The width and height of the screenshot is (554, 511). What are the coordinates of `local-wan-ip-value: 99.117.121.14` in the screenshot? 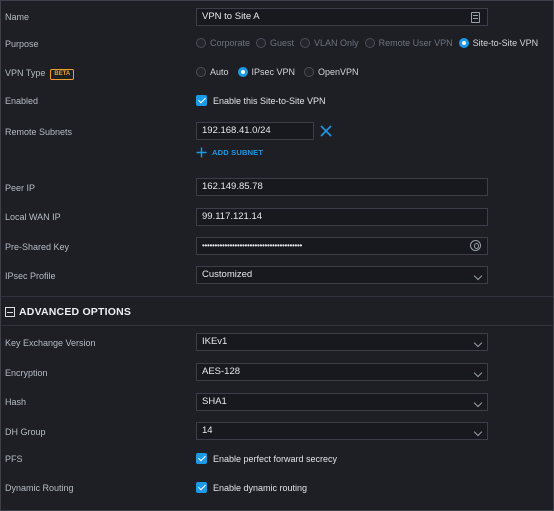 It's located at (232, 216).